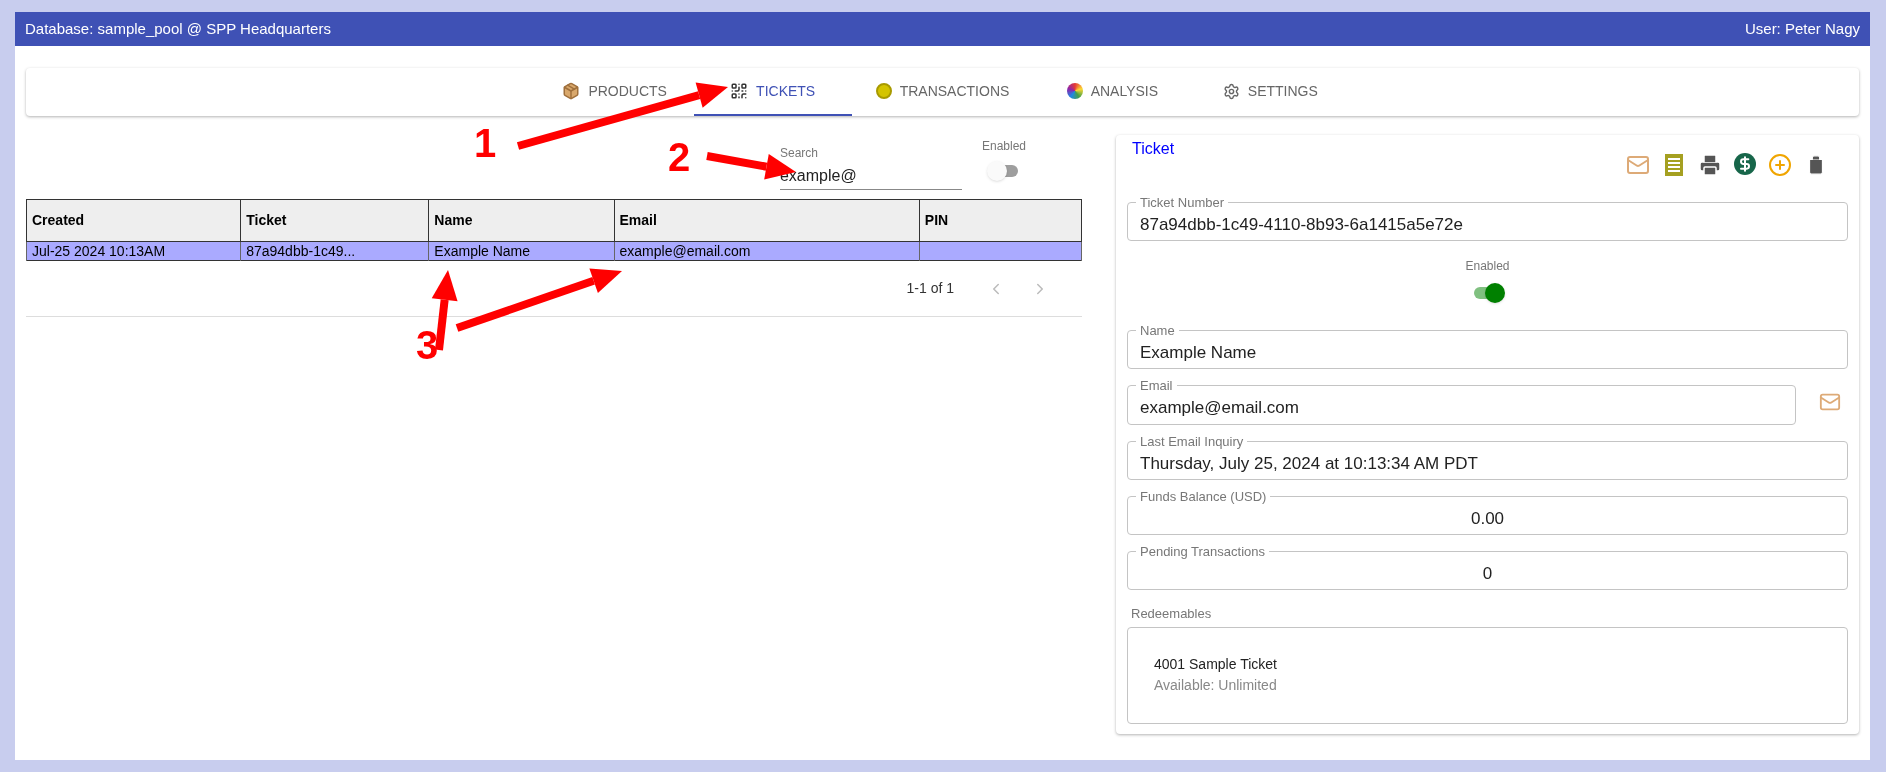 Image resolution: width=1886 pixels, height=772 pixels. I want to click on table-cell: Jul-25 2024 10:13AM, so click(99, 251).